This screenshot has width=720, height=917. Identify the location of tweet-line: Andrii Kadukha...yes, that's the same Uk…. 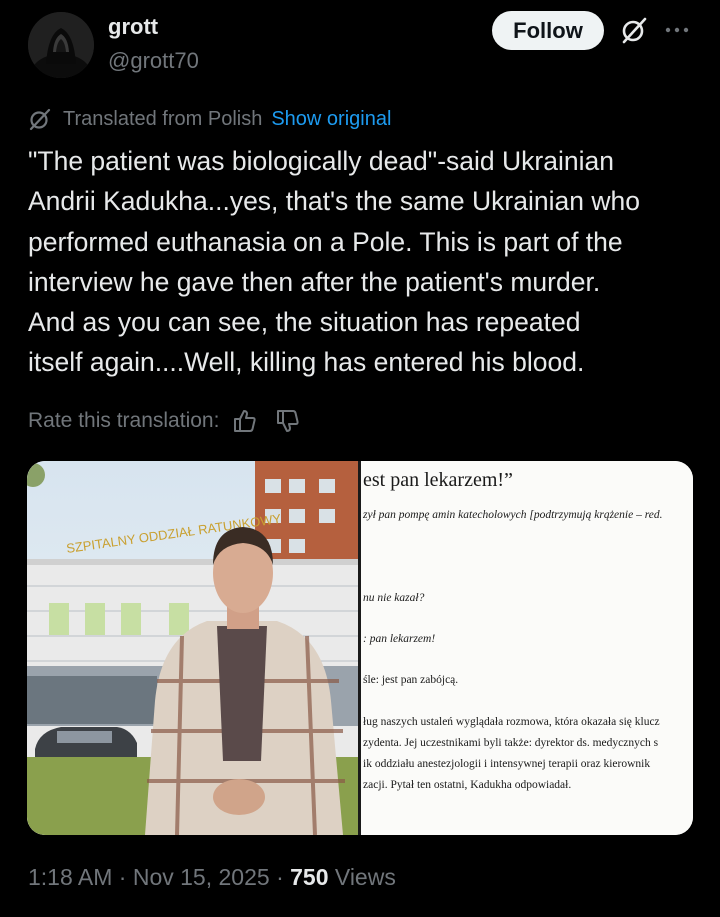
(334, 201).